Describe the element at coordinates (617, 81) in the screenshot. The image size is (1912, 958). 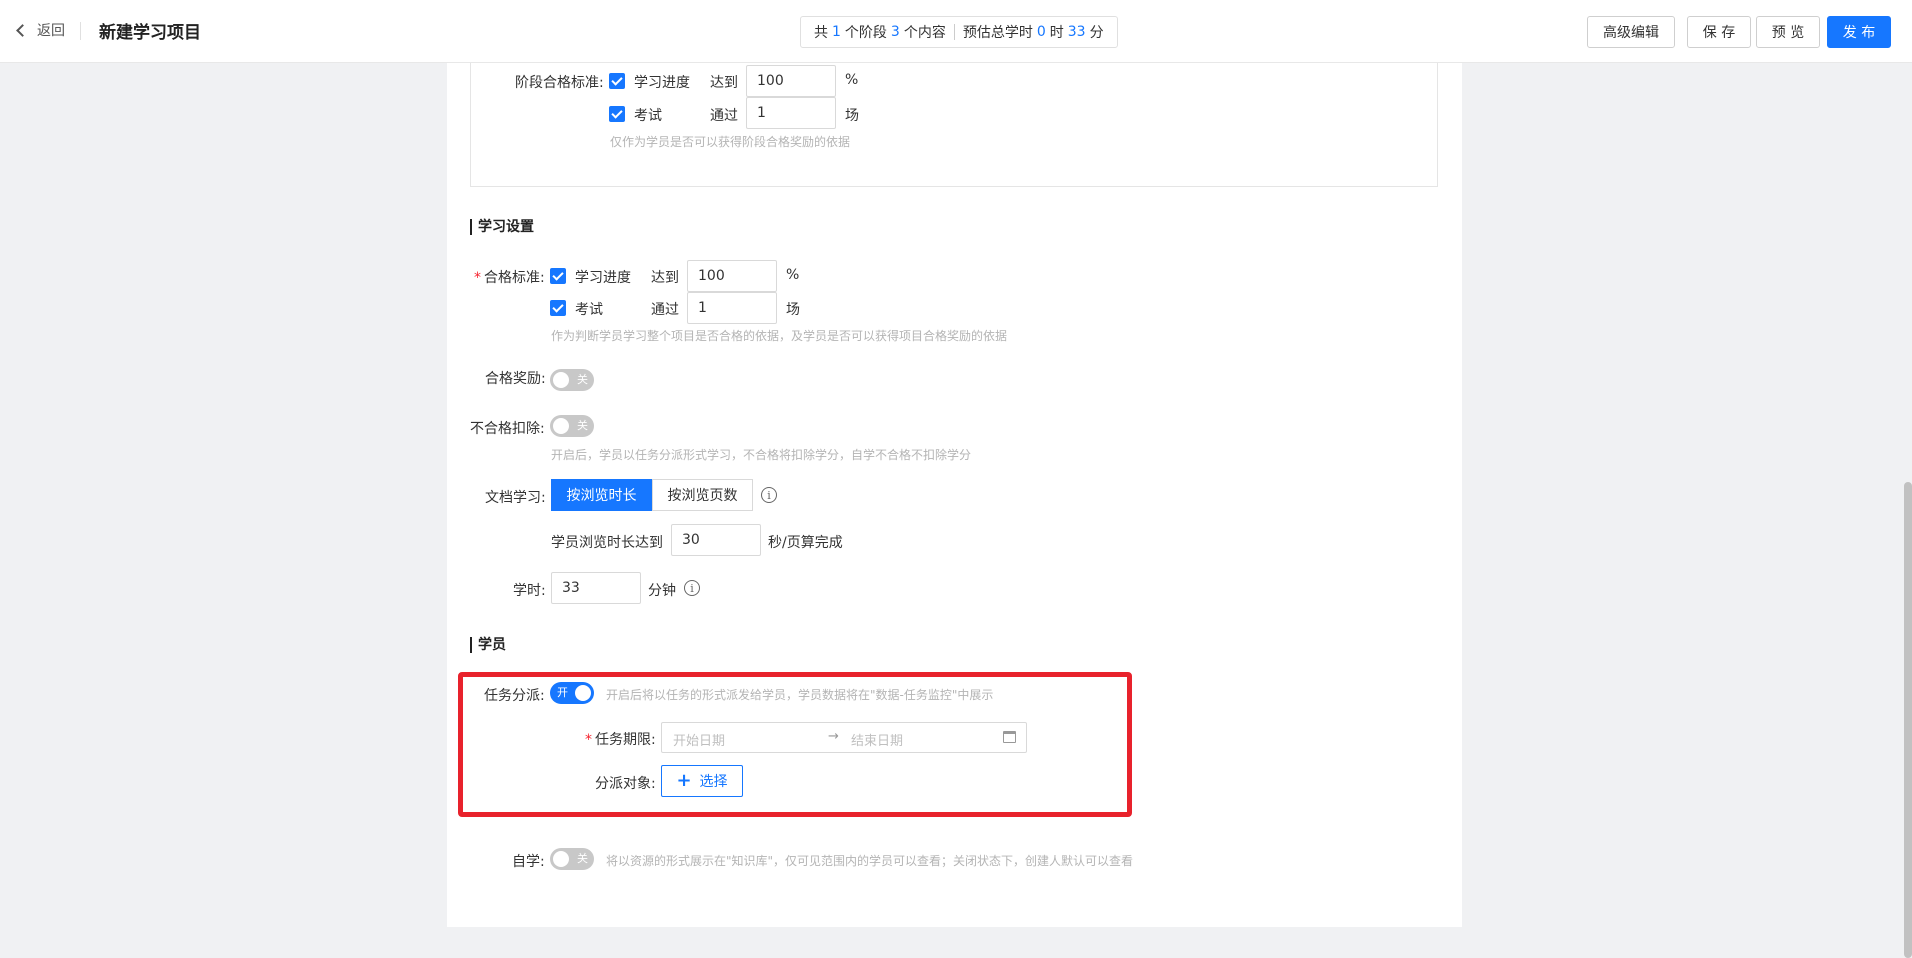
I see `stage-progress-checkbox` at that location.